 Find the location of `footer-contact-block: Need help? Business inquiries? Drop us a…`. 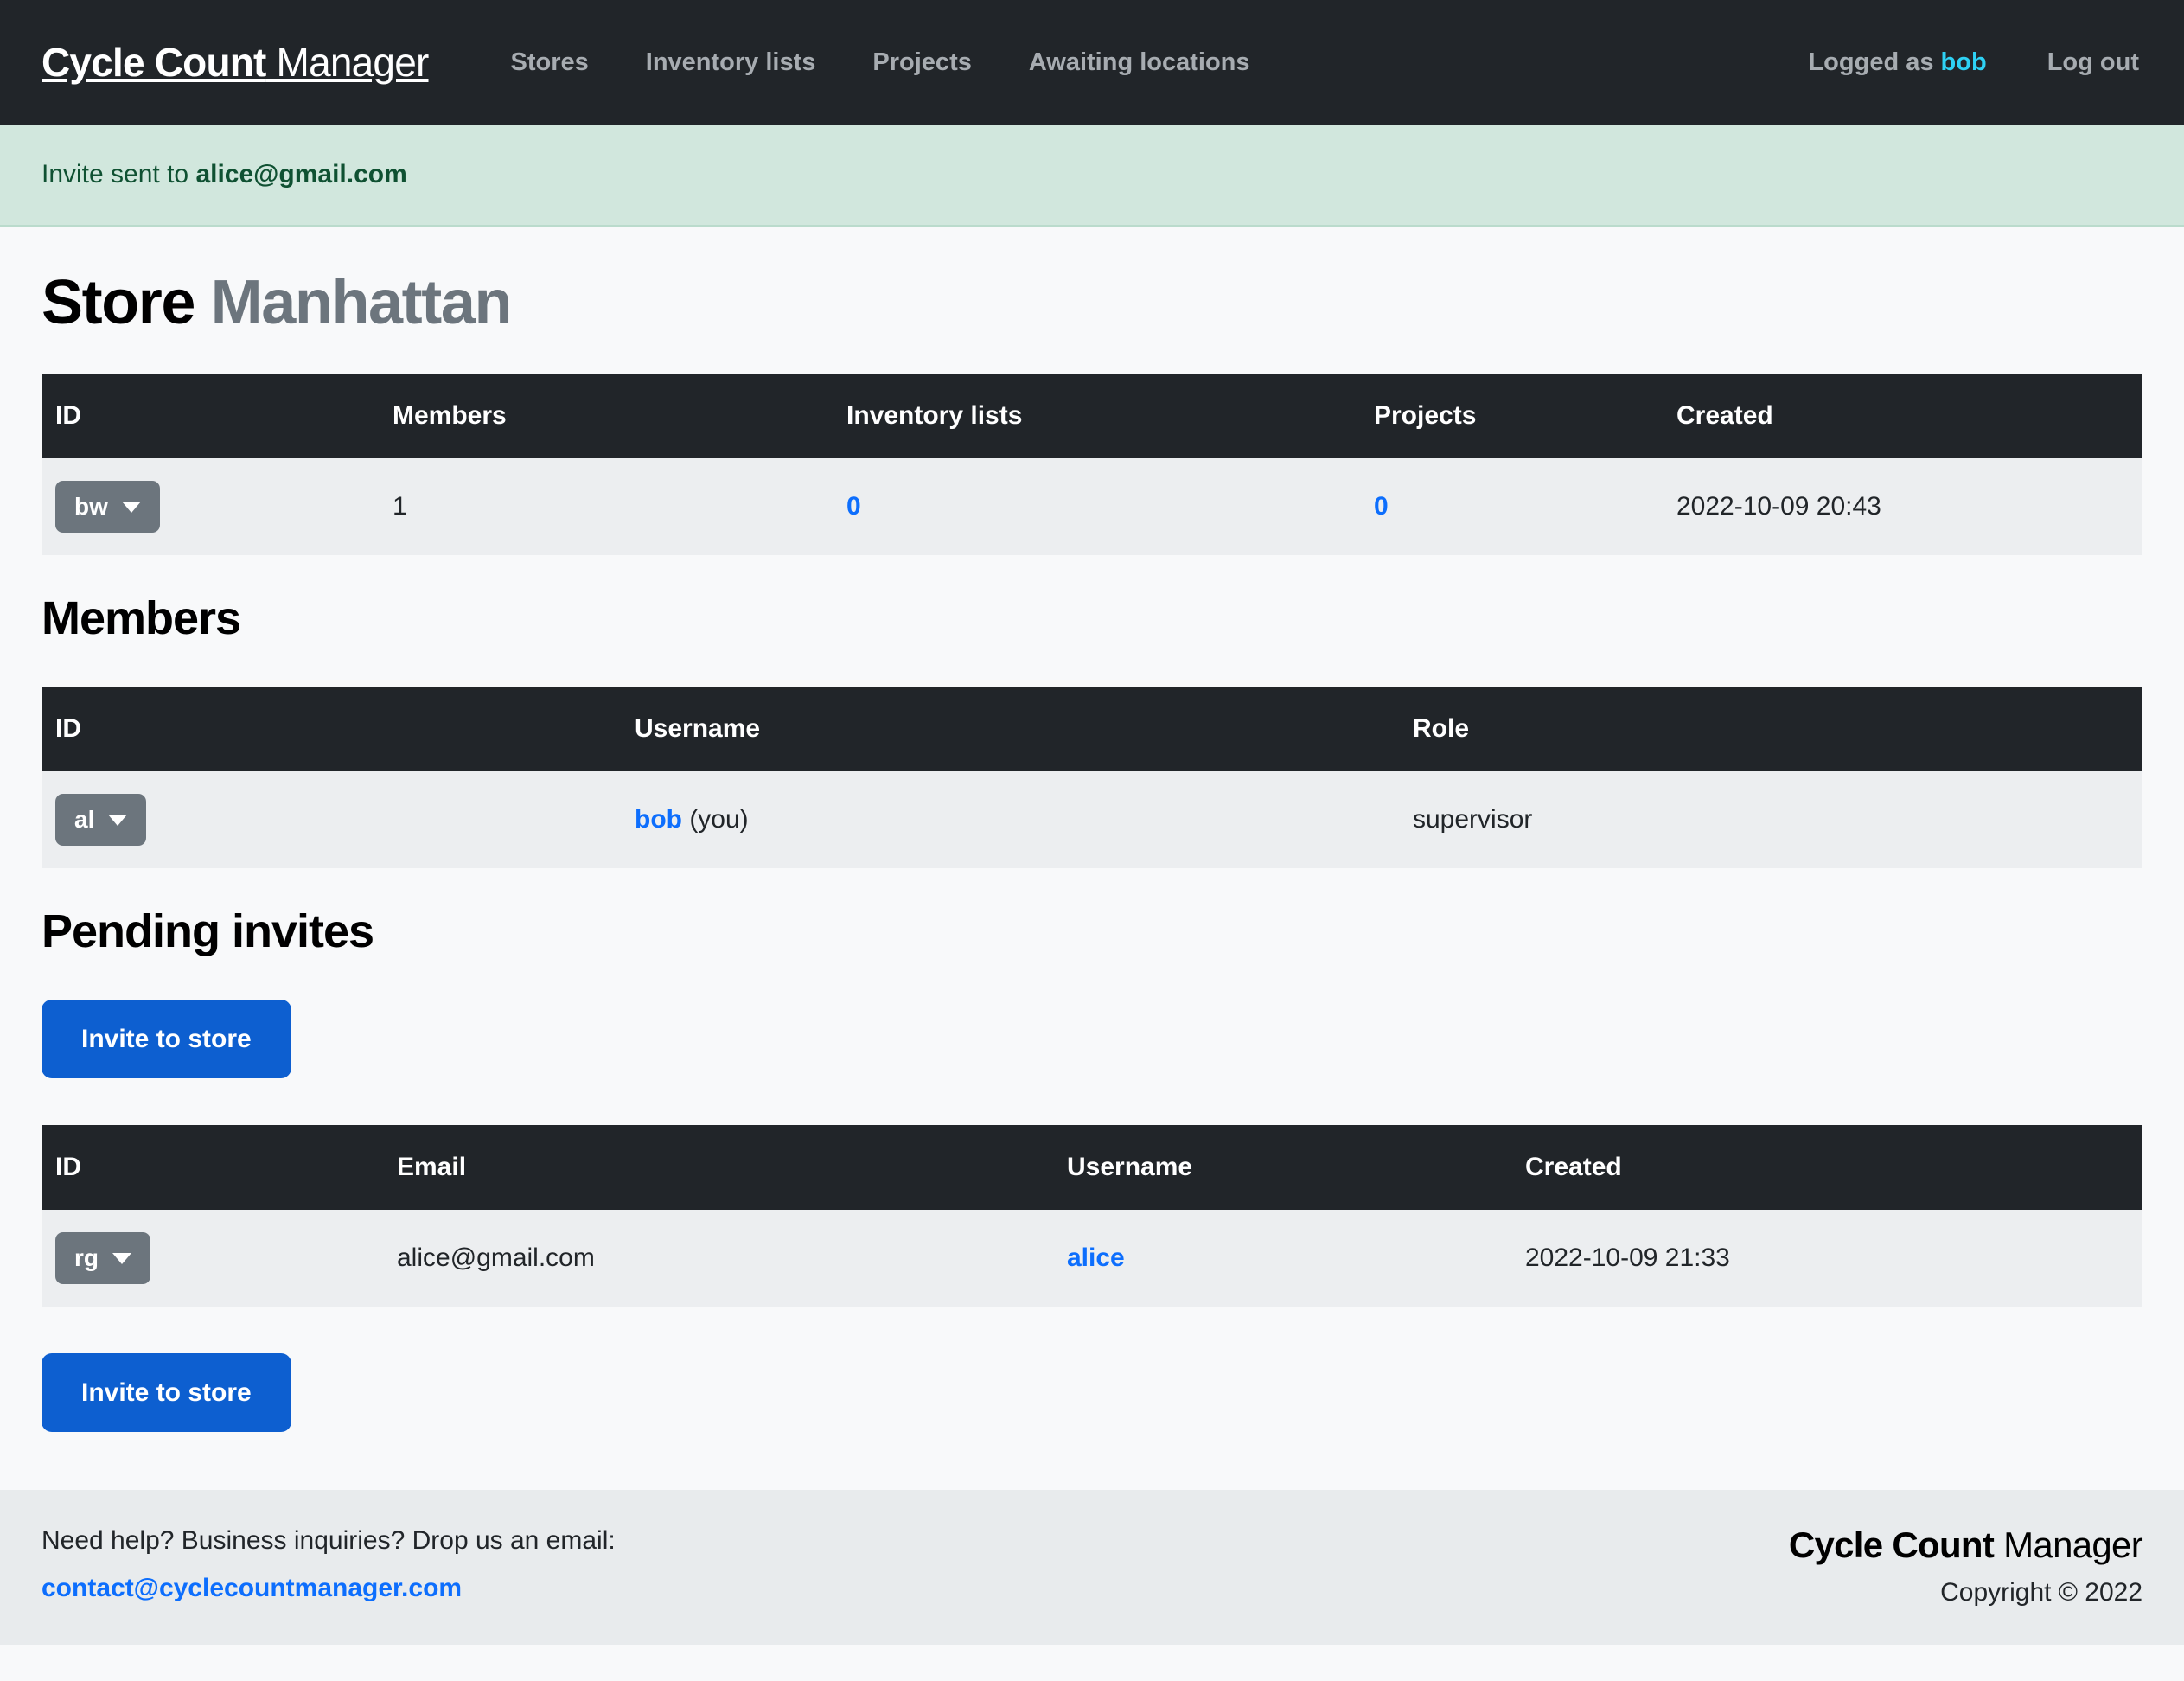

footer-contact-block: Need help? Business inquiries? Drop us a… is located at coordinates (329, 1564).